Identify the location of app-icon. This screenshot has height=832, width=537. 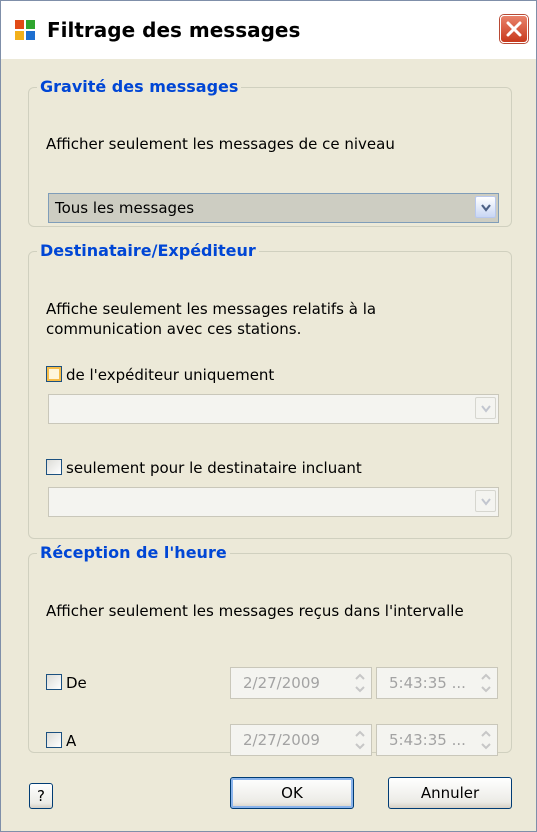
(25, 30).